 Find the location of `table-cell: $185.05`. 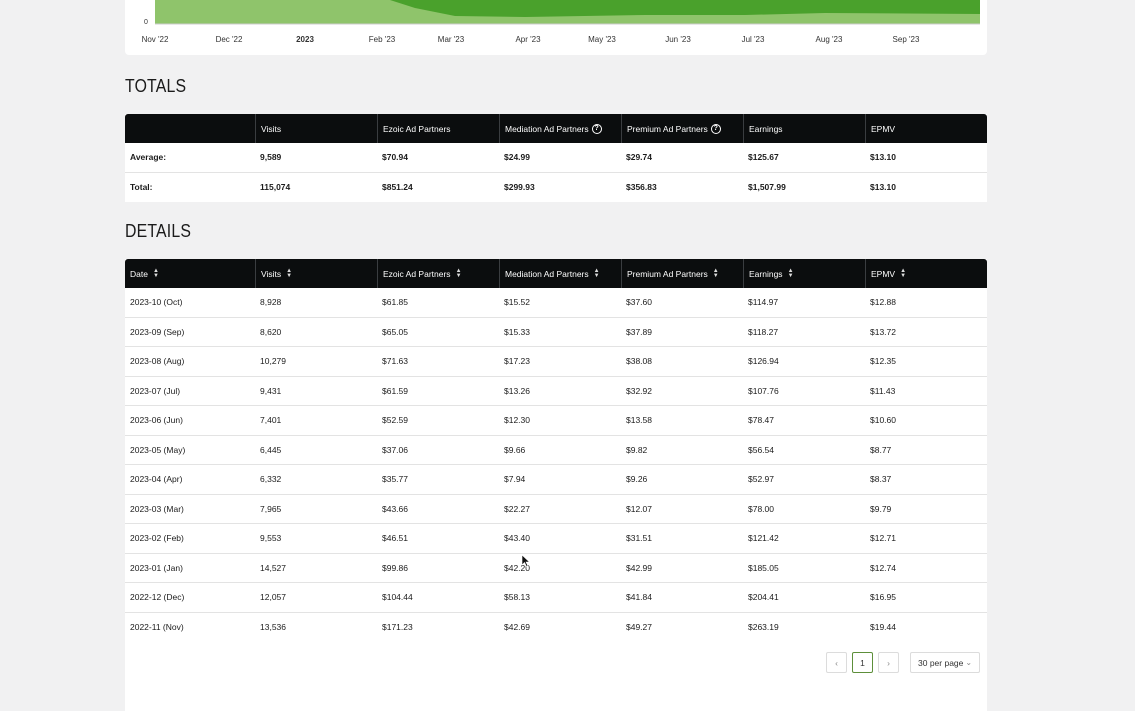

table-cell: $185.05 is located at coordinates (763, 567).